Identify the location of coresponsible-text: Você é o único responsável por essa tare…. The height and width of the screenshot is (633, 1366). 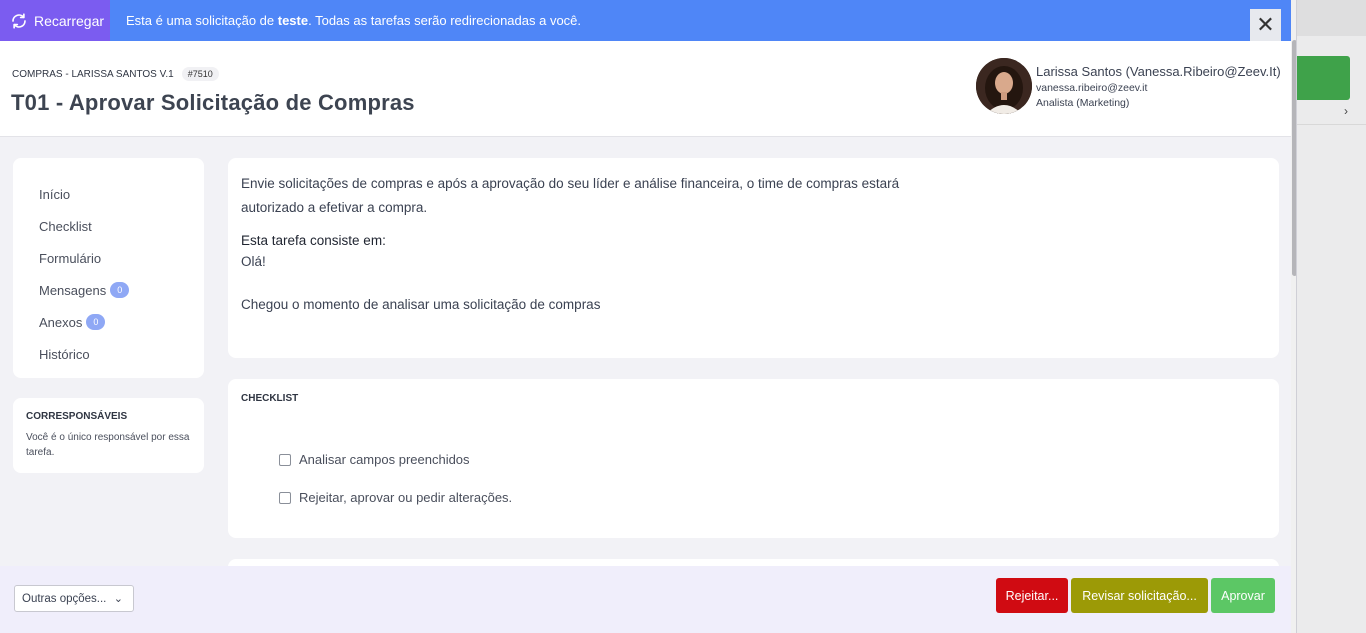
(108, 445).